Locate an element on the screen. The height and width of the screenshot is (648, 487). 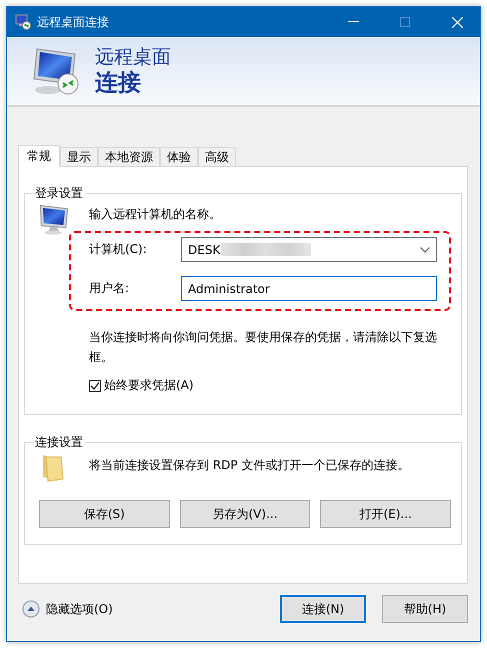
minimize-icon is located at coordinates (353, 22).